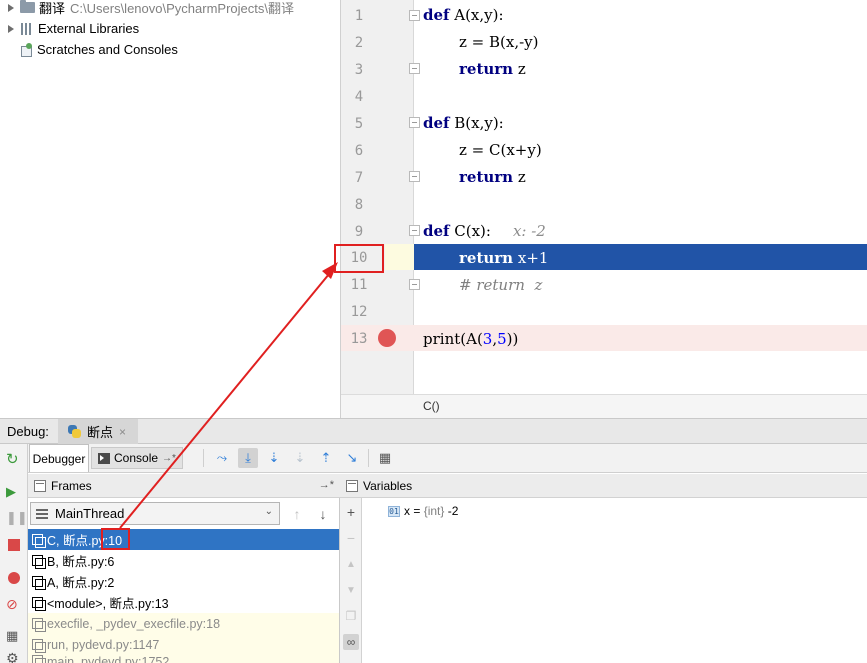 Image resolution: width=867 pixels, height=663 pixels. What do you see at coordinates (183, 659) in the screenshot?
I see `frame-row-library: main, pydevd.py:1752` at bounding box center [183, 659].